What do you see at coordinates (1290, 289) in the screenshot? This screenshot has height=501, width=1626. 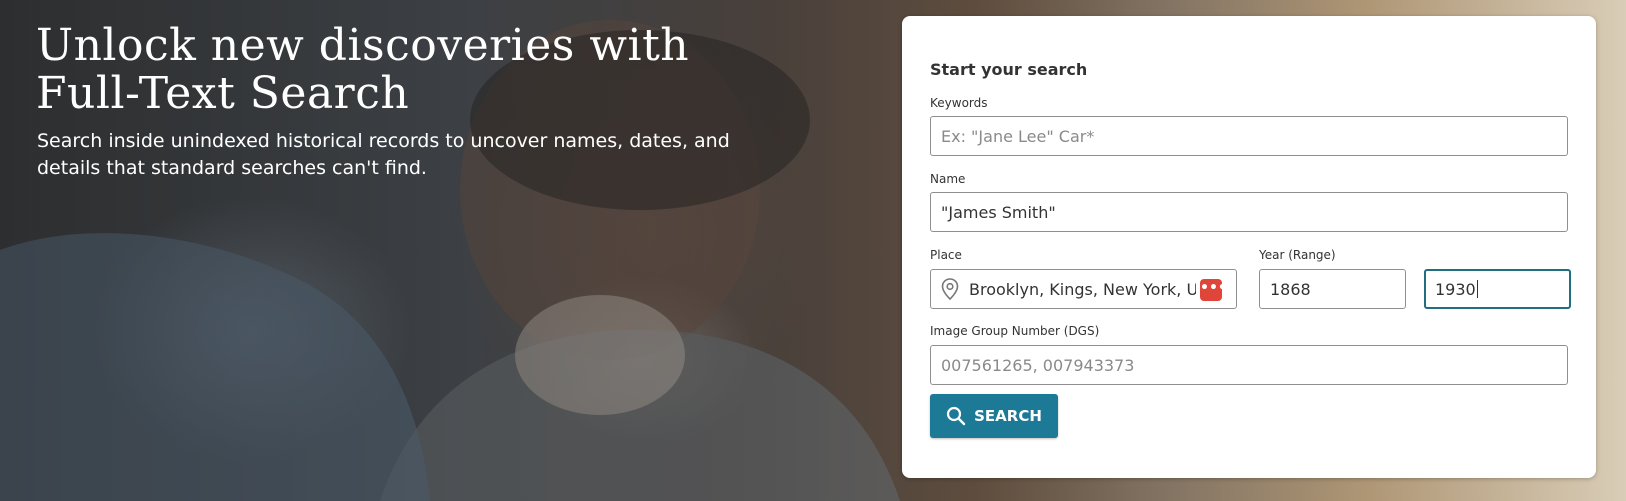 I see `year-from-value: 1868` at bounding box center [1290, 289].